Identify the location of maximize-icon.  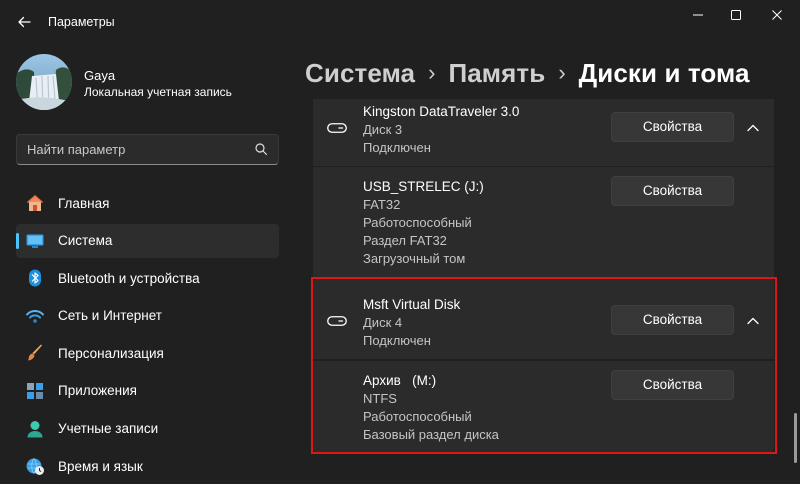
(736, 15).